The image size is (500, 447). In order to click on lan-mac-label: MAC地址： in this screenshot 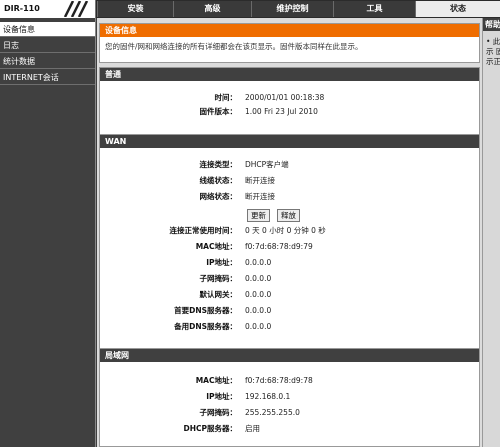, I will do `click(216, 380)`.